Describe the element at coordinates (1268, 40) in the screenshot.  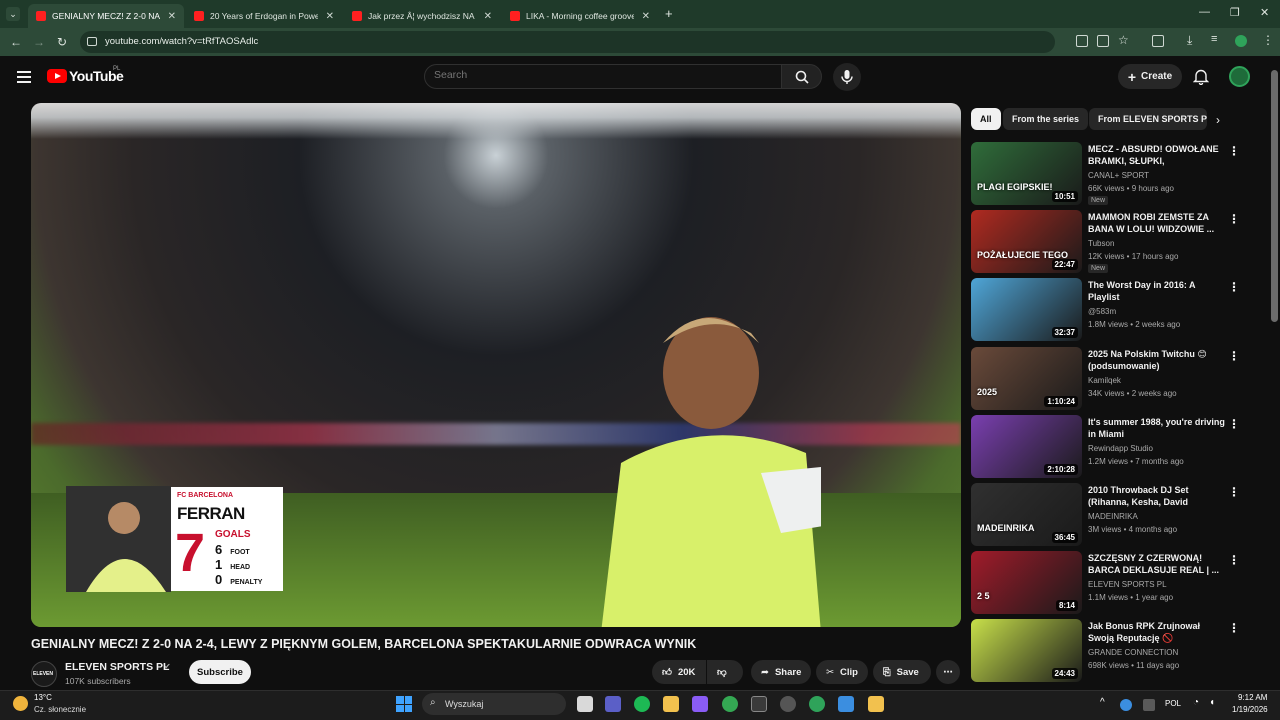
I see `browser-menu-icon: ⋮` at that location.